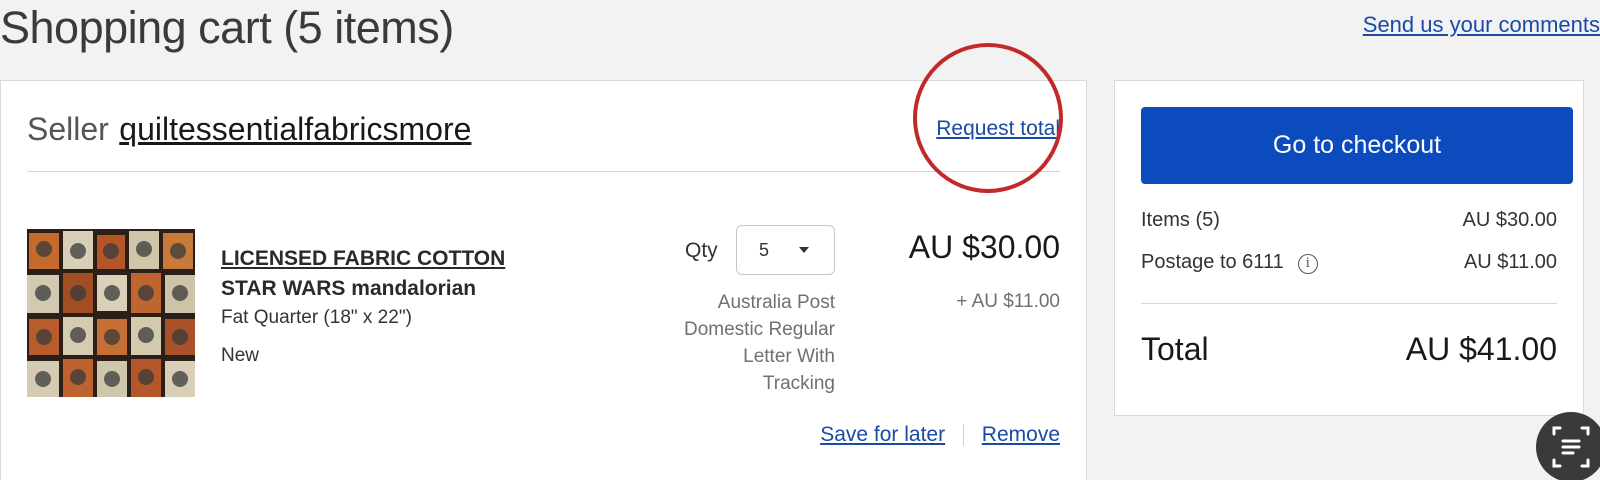 The width and height of the screenshot is (1600, 480). I want to click on chevron-down-icon, so click(804, 250).